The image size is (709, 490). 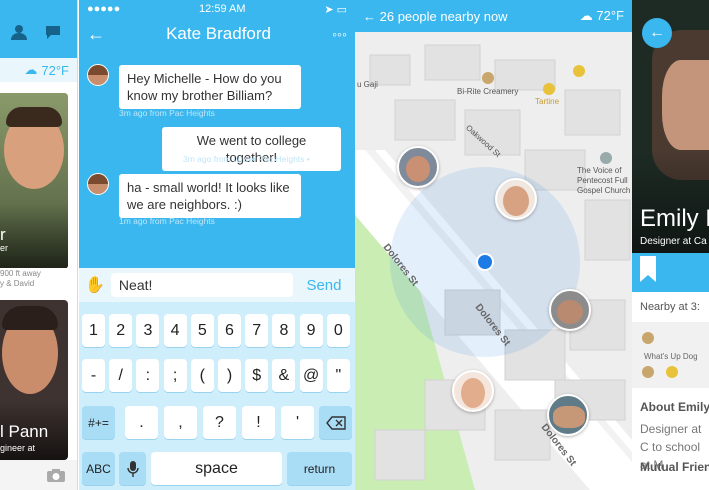 What do you see at coordinates (324, 285) in the screenshot?
I see `send-button: Send` at bounding box center [324, 285].